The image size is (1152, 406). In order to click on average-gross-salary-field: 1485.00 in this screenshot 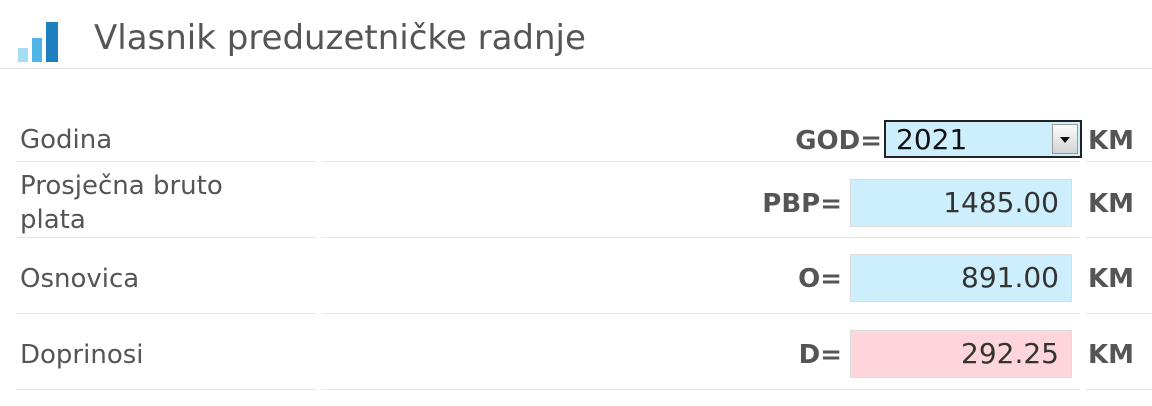, I will do `click(961, 203)`.